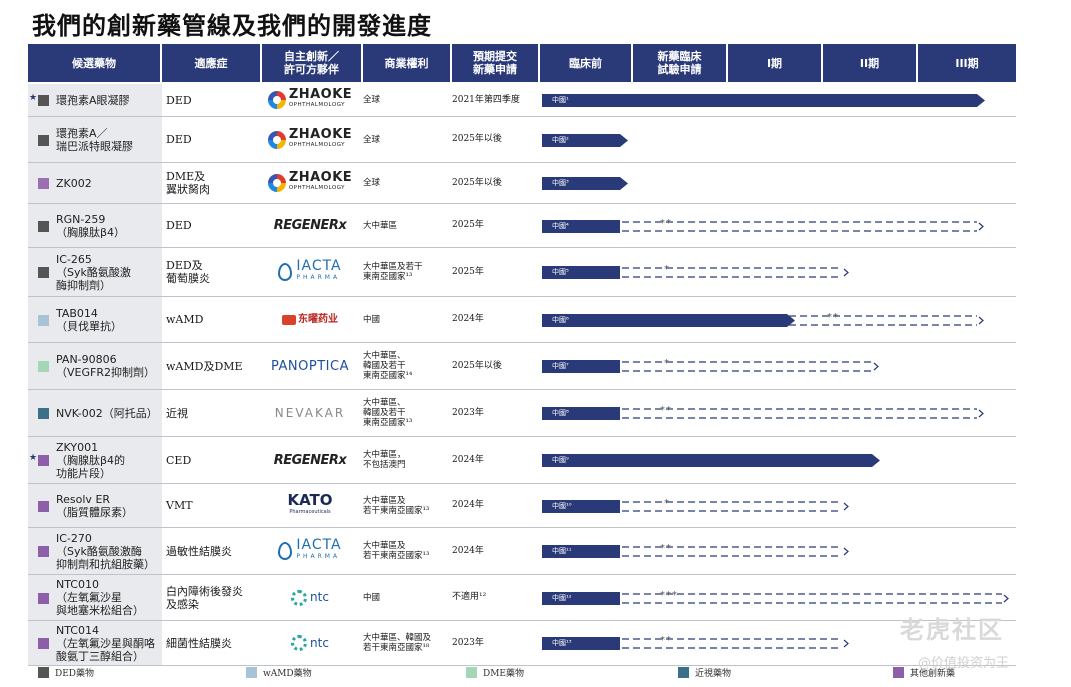  Describe the element at coordinates (188, 272) in the screenshot. I see `indication: DED及 葡萄膜炎` at that location.